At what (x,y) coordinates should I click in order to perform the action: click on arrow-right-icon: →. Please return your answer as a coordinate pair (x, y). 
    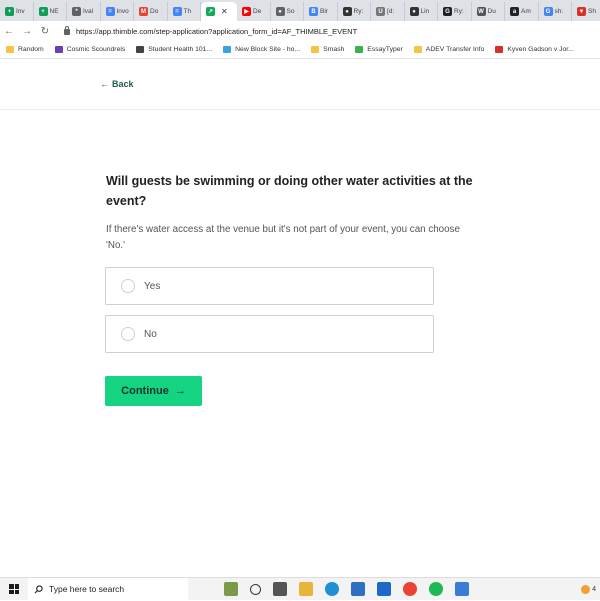
    Looking at the image, I should click on (180, 391).